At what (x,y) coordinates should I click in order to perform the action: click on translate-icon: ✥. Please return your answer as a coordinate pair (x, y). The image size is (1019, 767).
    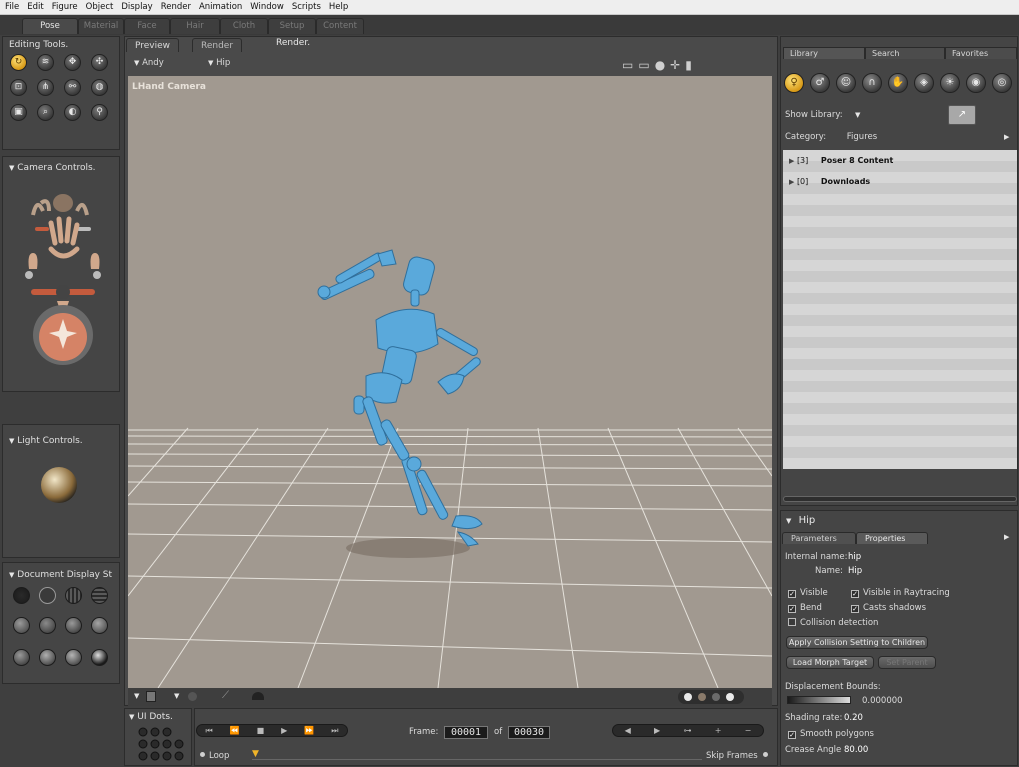
    Looking at the image, I should click on (72, 62).